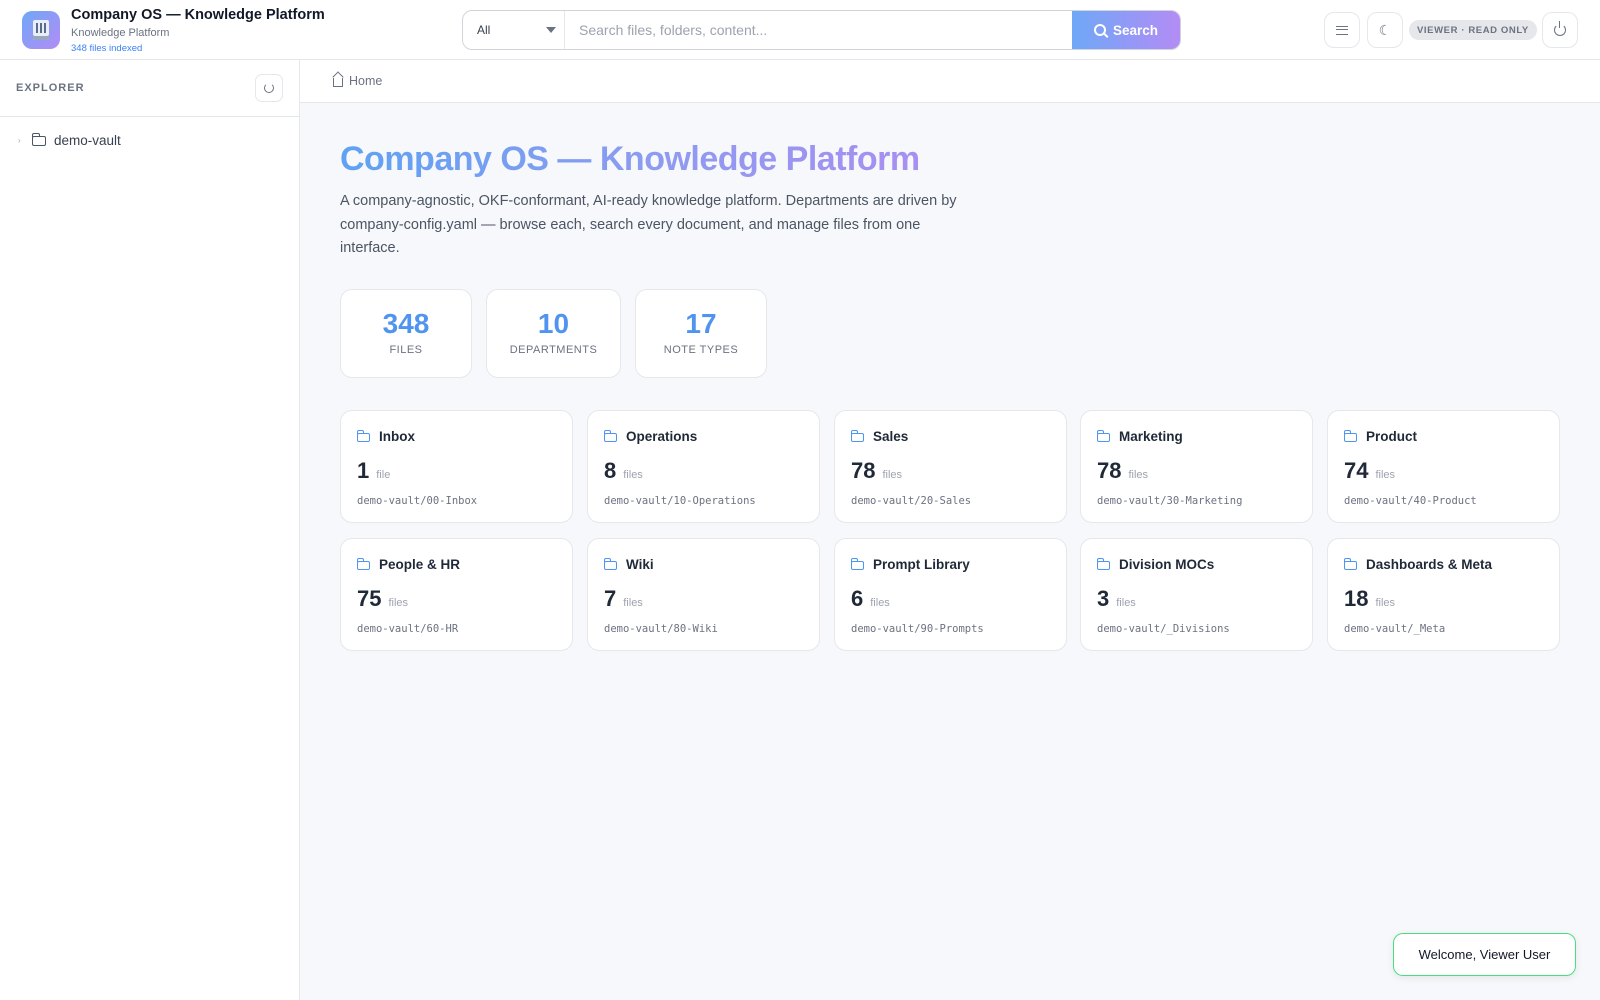 This screenshot has width=1600, height=1000. What do you see at coordinates (1135, 30) in the screenshot?
I see `search-button-label: Search` at bounding box center [1135, 30].